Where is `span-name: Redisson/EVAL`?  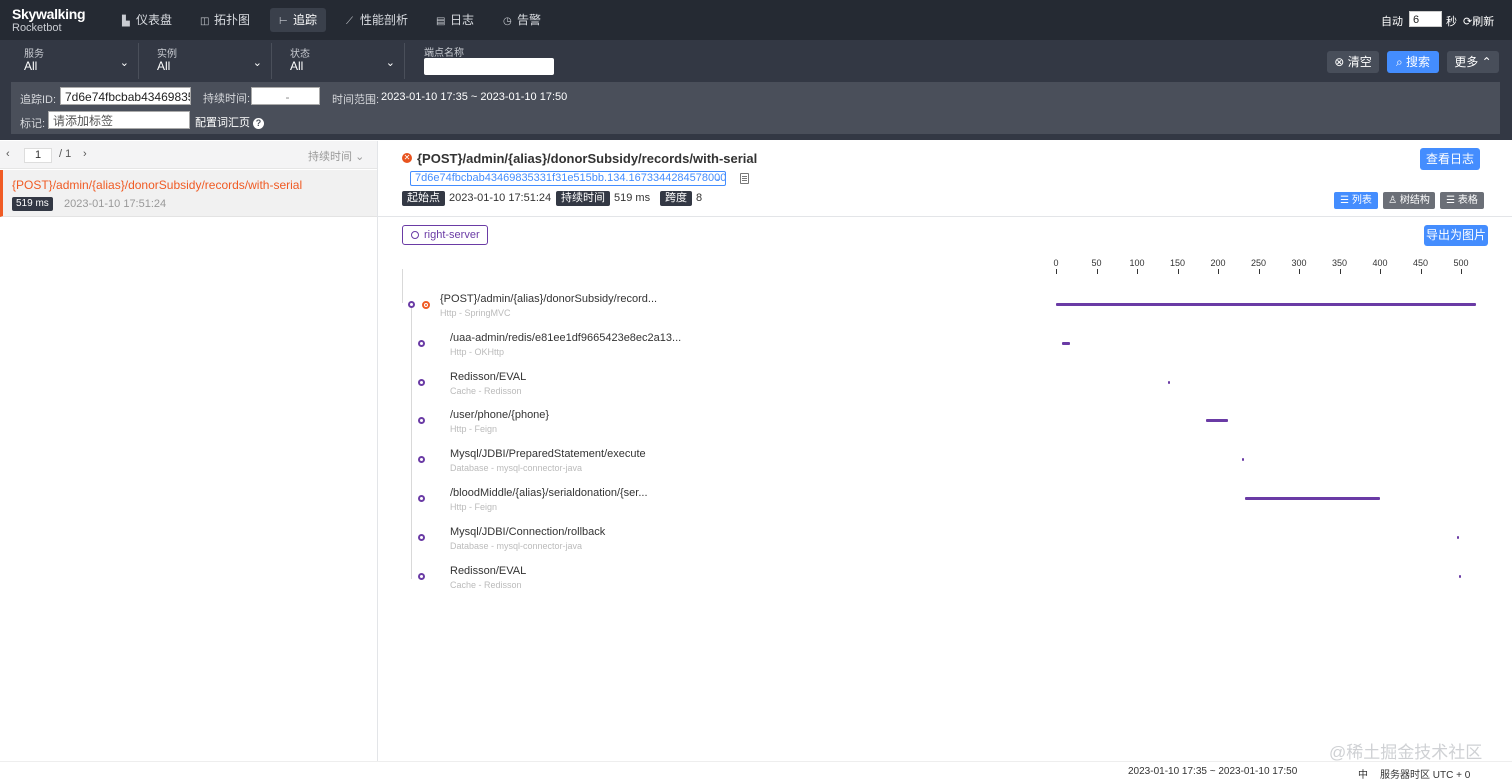 span-name: Redisson/EVAL is located at coordinates (488, 570).